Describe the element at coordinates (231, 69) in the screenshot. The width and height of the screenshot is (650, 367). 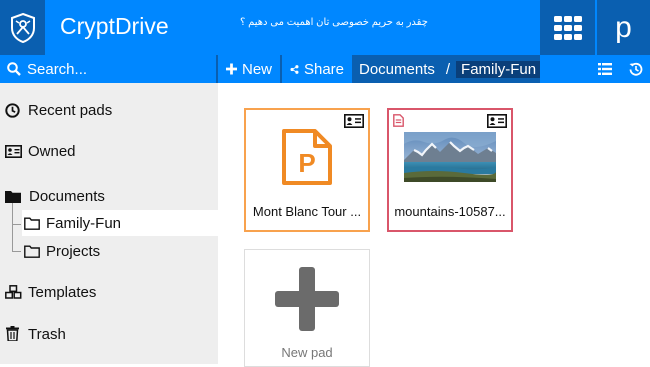
I see `plus-icon` at that location.